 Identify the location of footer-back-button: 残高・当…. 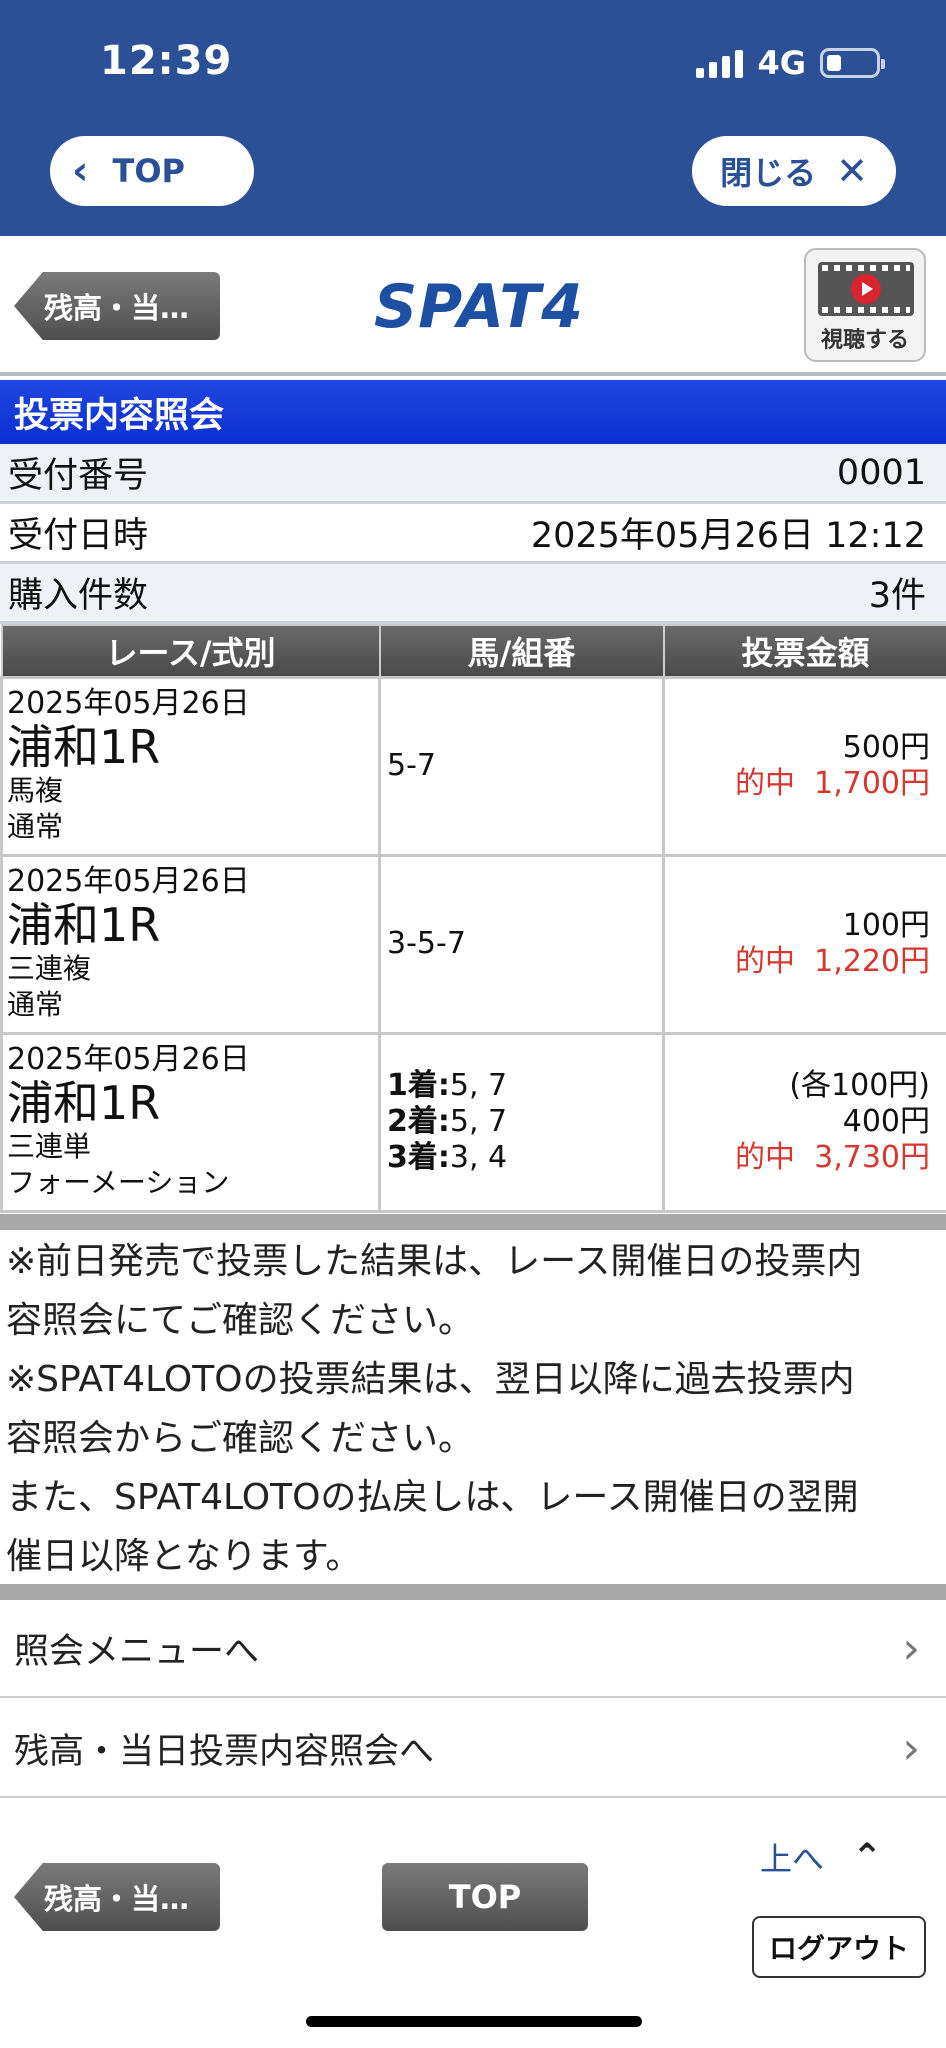
(117, 1897).